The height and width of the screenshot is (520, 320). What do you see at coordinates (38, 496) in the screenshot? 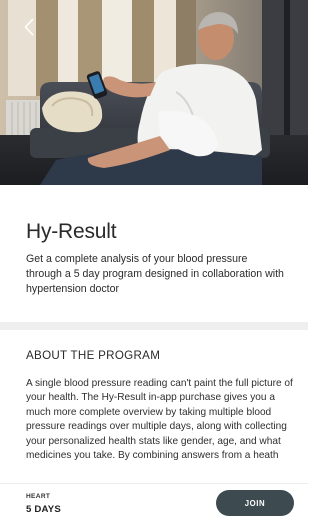
I see `program-category: HEART` at bounding box center [38, 496].